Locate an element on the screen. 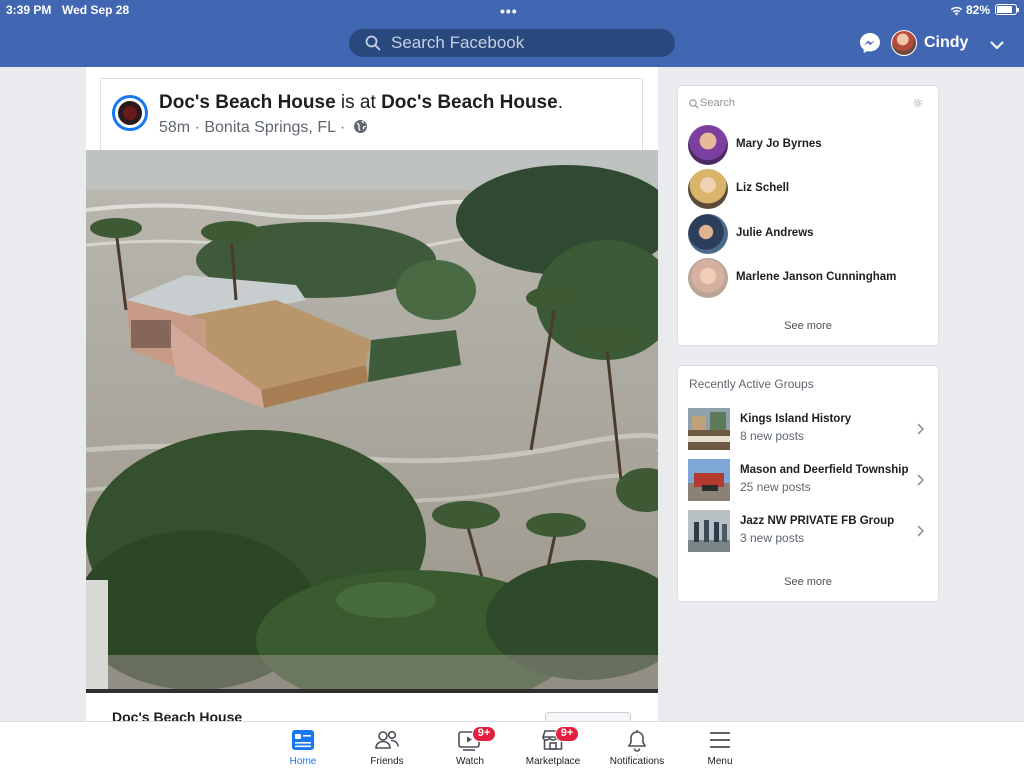 The width and height of the screenshot is (1024, 768). page-avatar is located at coordinates (130, 113).